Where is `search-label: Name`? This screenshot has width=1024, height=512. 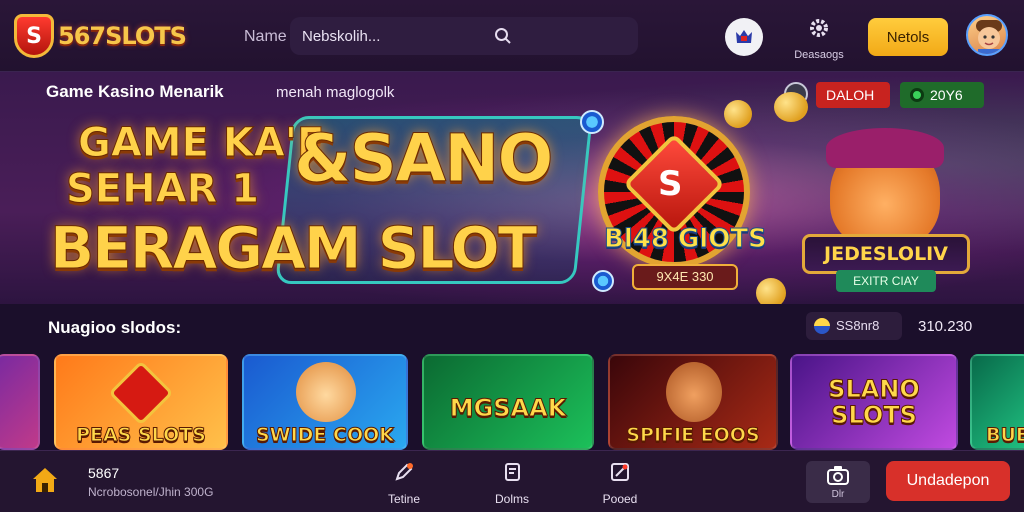
search-label: Name is located at coordinates (265, 36).